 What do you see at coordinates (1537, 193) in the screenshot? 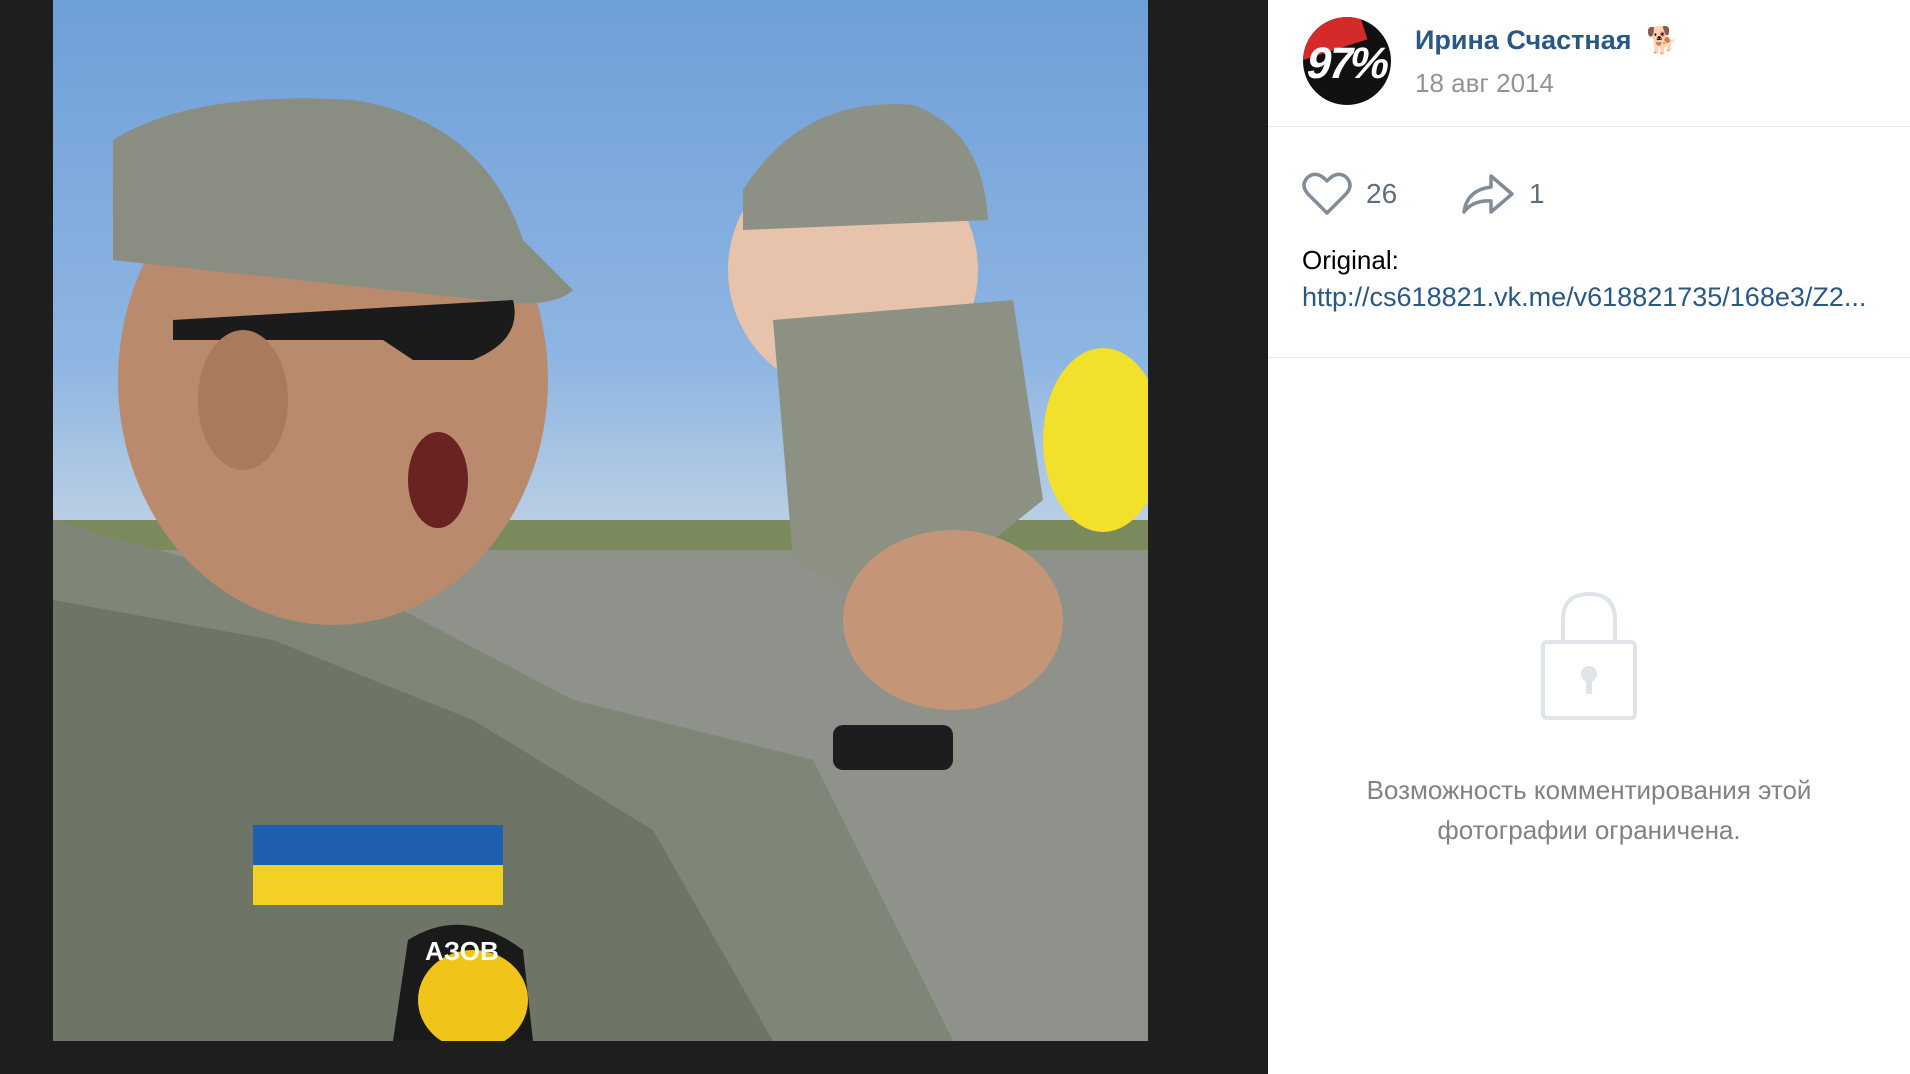
I see `share-count: 1` at bounding box center [1537, 193].